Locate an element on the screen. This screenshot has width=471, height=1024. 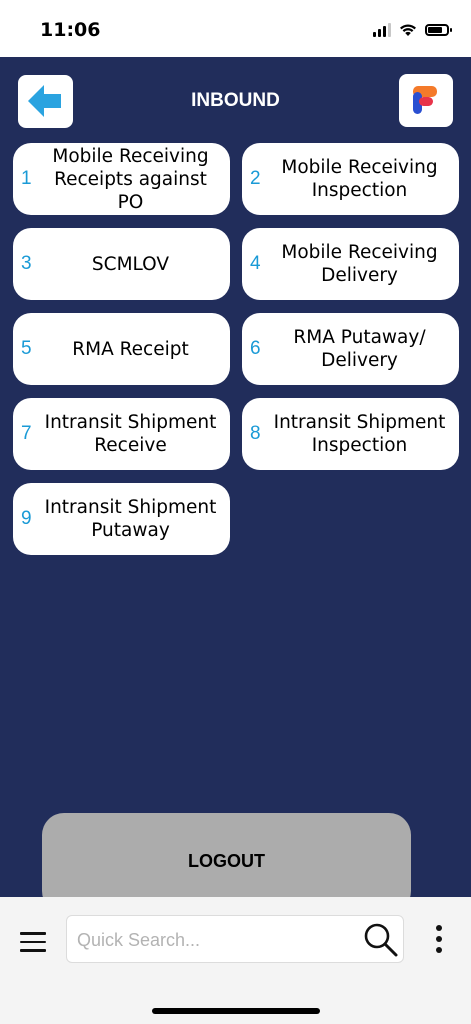
menu-item-6: 6 RMA Putaway/ Delivery is located at coordinates (350, 349).